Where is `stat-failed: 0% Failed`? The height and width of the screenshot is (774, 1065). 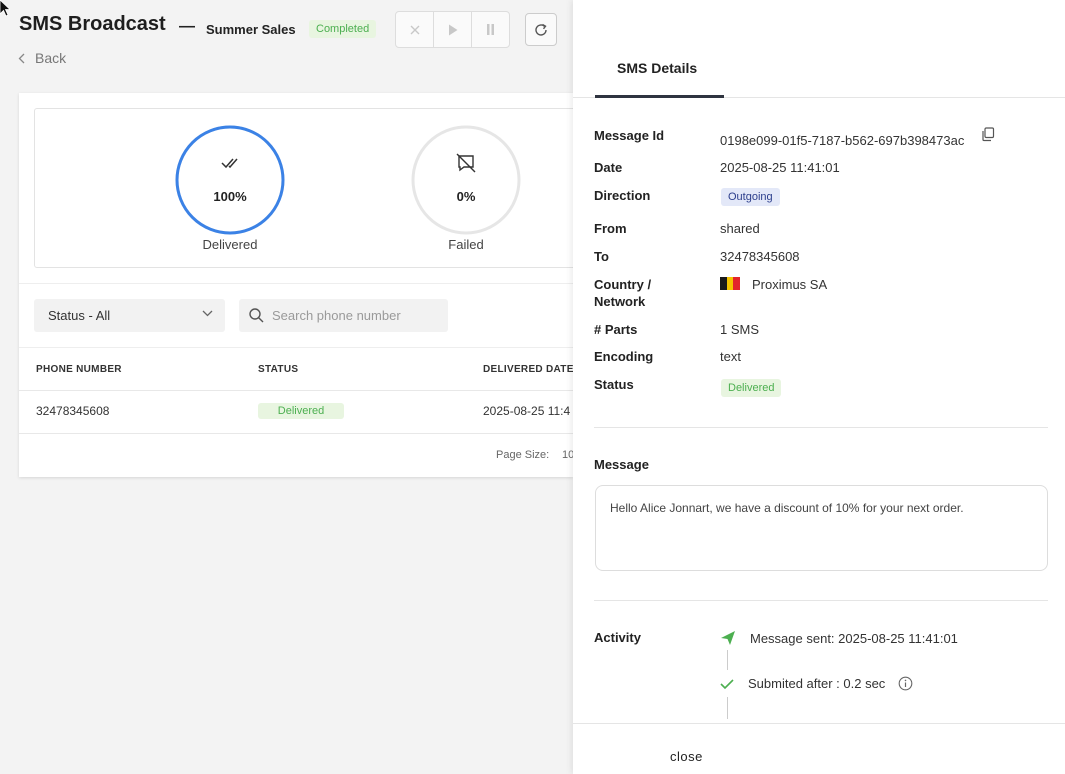 stat-failed: 0% Failed is located at coordinates (466, 188).